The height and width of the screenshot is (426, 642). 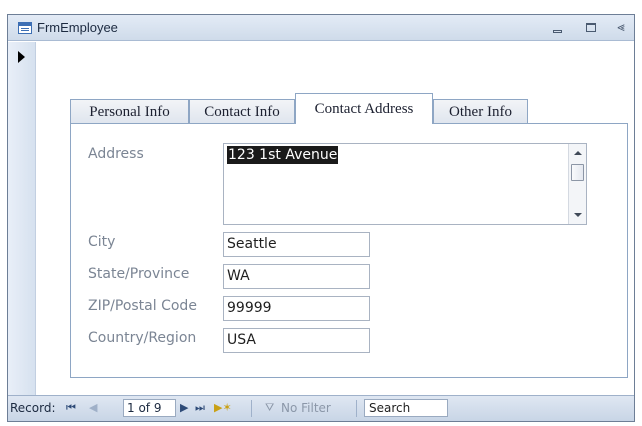 I want to click on form-icon, so click(x=25, y=28).